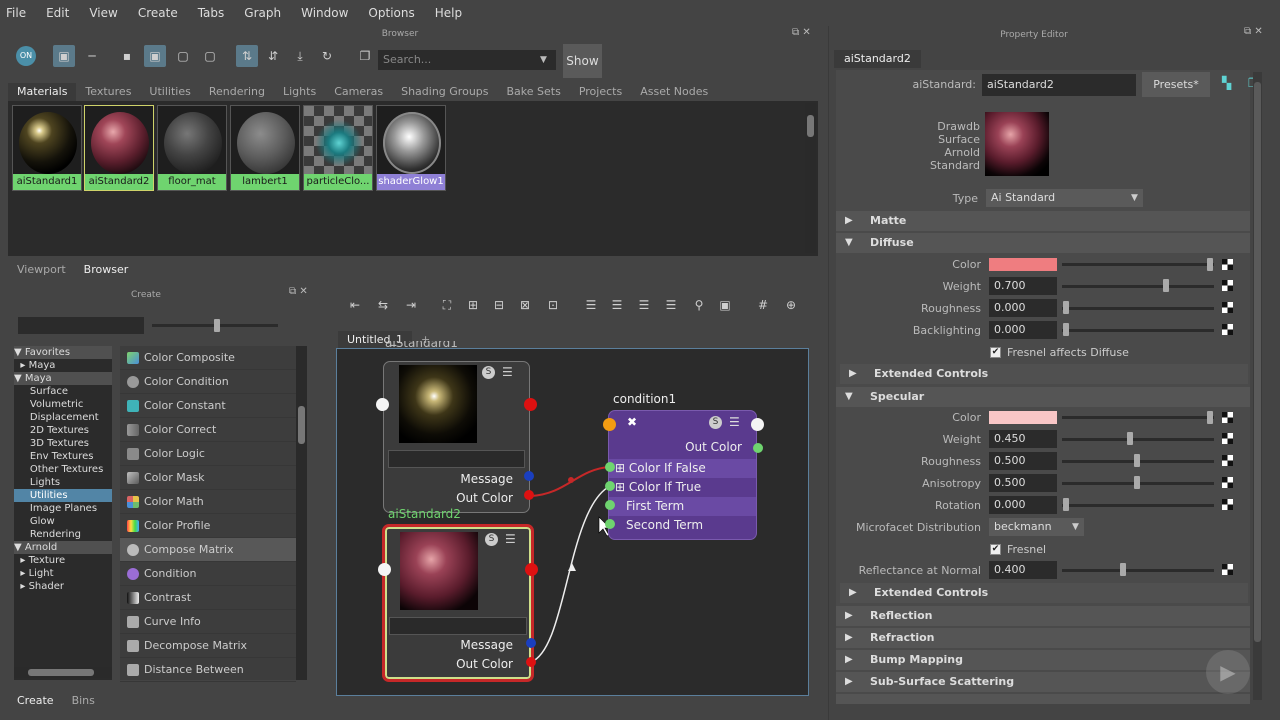 The width and height of the screenshot is (1280, 720). I want to click on layout-icon: ⊡, so click(553, 305).